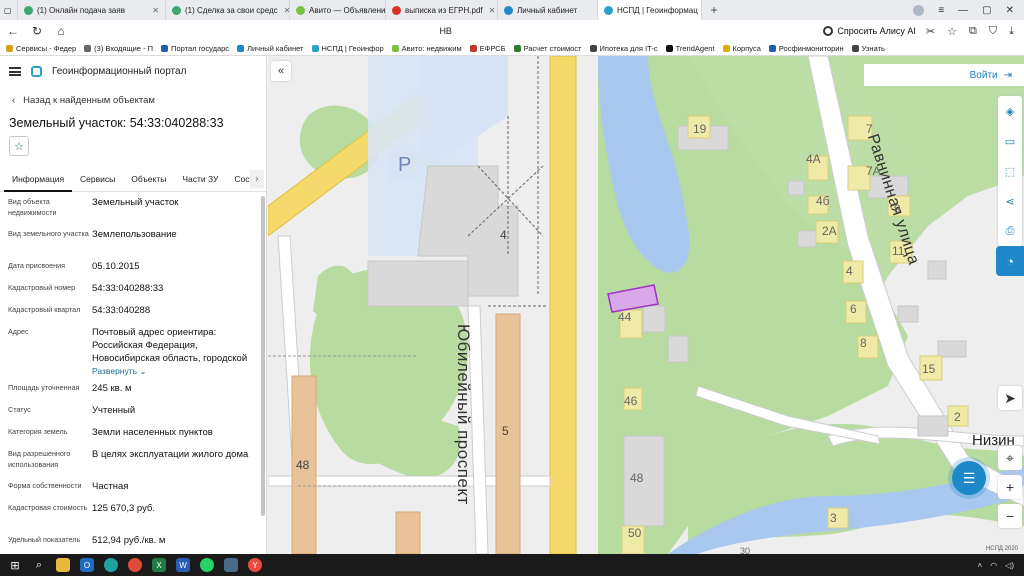 The height and width of the screenshot is (576, 1024). Describe the element at coordinates (869, 31) in the screenshot. I see `ask-alice-button: Спросить Алису AI` at that location.